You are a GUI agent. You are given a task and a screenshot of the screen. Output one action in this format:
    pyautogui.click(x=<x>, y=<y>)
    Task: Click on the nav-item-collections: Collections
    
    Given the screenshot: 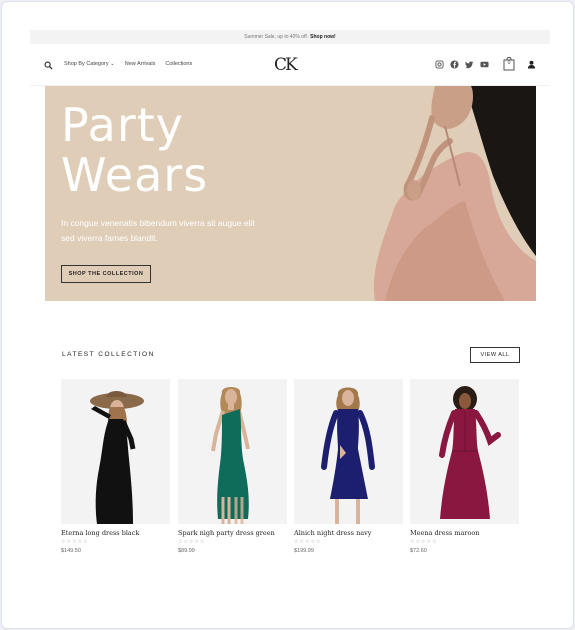 What is the action you would take?
    pyautogui.click(x=178, y=64)
    